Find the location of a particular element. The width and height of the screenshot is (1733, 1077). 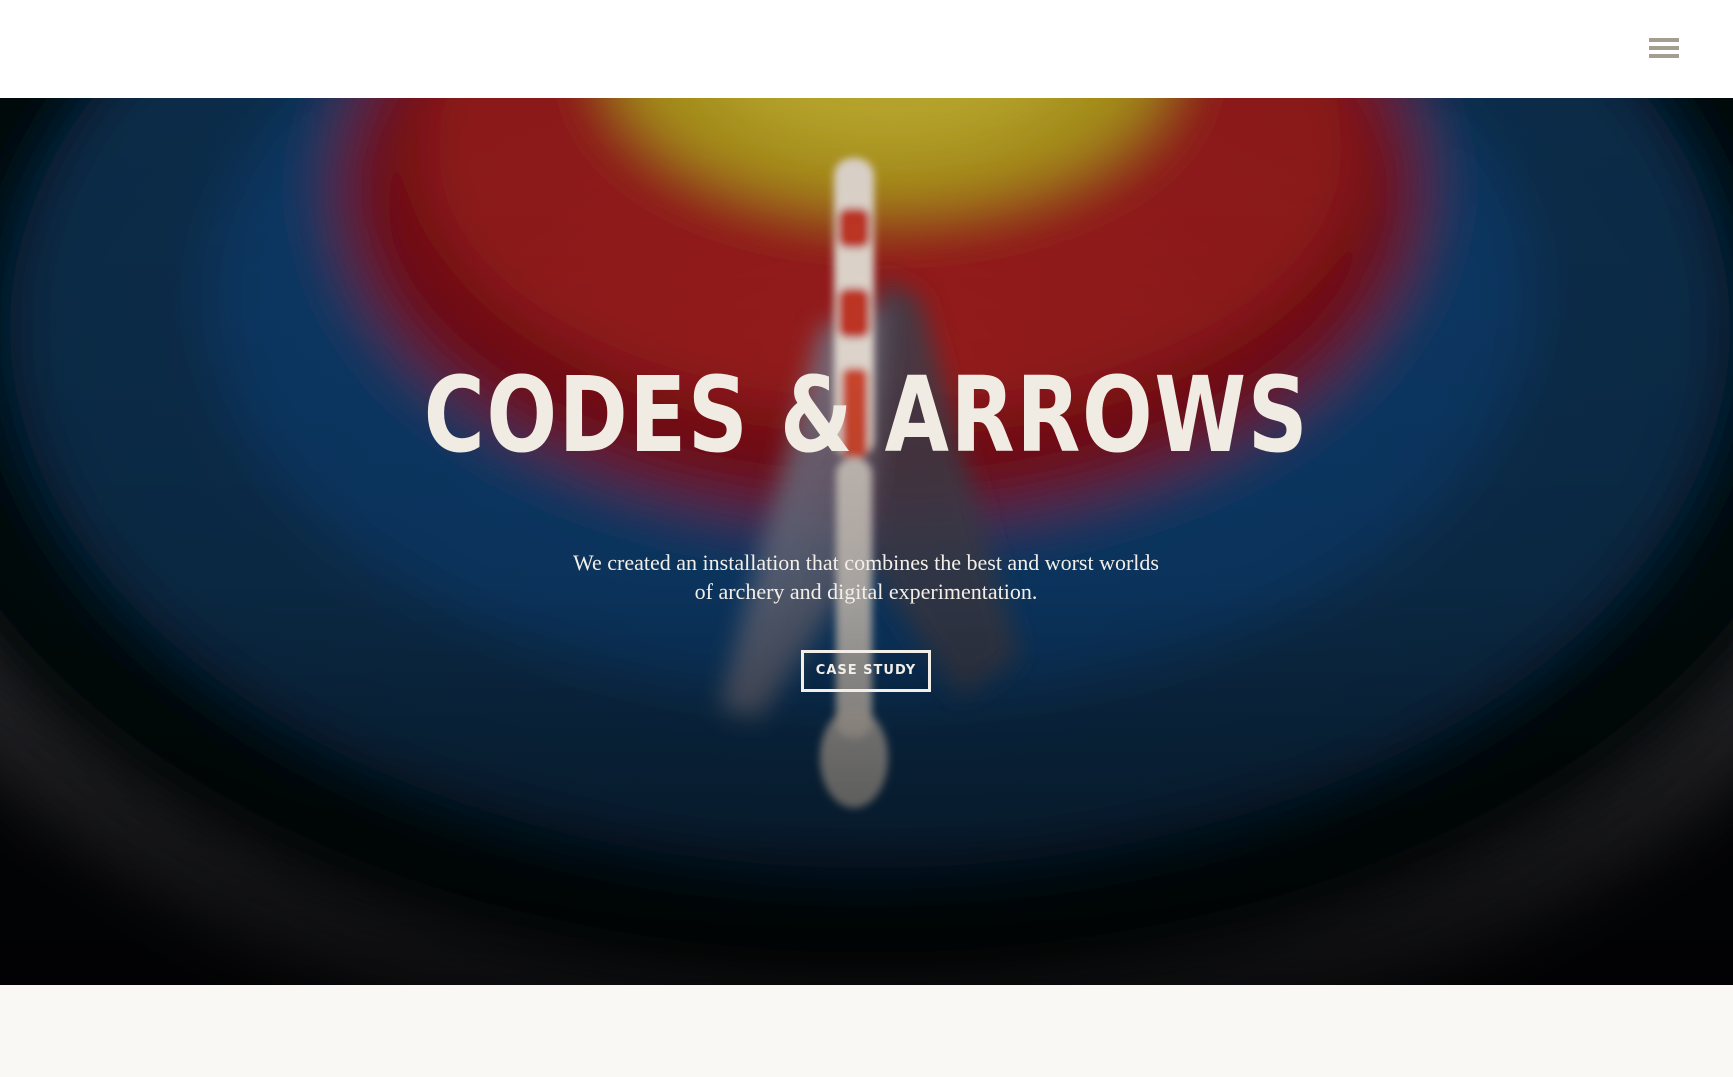

hamburger-menu-icon is located at coordinates (1664, 49).